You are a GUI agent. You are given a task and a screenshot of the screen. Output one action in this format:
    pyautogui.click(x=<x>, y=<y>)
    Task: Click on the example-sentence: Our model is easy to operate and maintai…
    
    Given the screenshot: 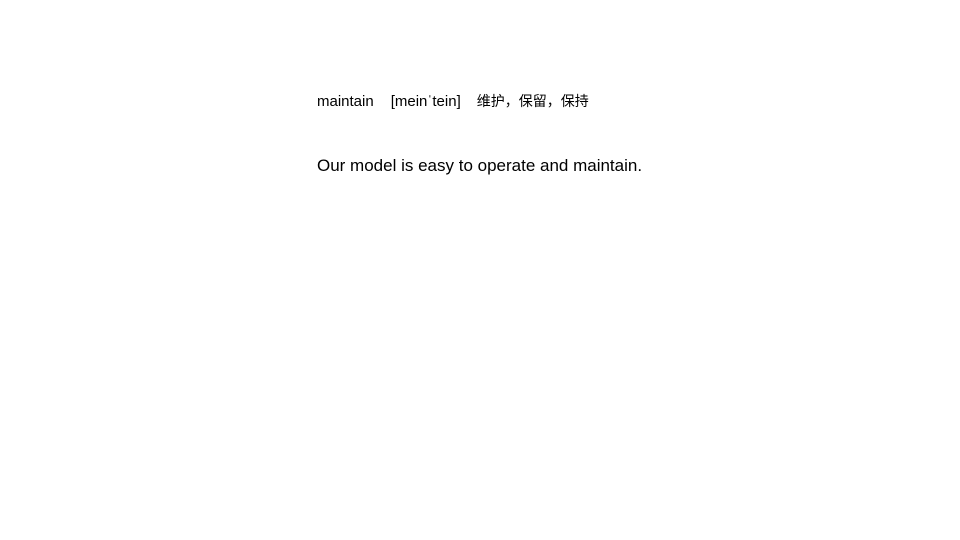 What is the action you would take?
    pyautogui.click(x=480, y=165)
    